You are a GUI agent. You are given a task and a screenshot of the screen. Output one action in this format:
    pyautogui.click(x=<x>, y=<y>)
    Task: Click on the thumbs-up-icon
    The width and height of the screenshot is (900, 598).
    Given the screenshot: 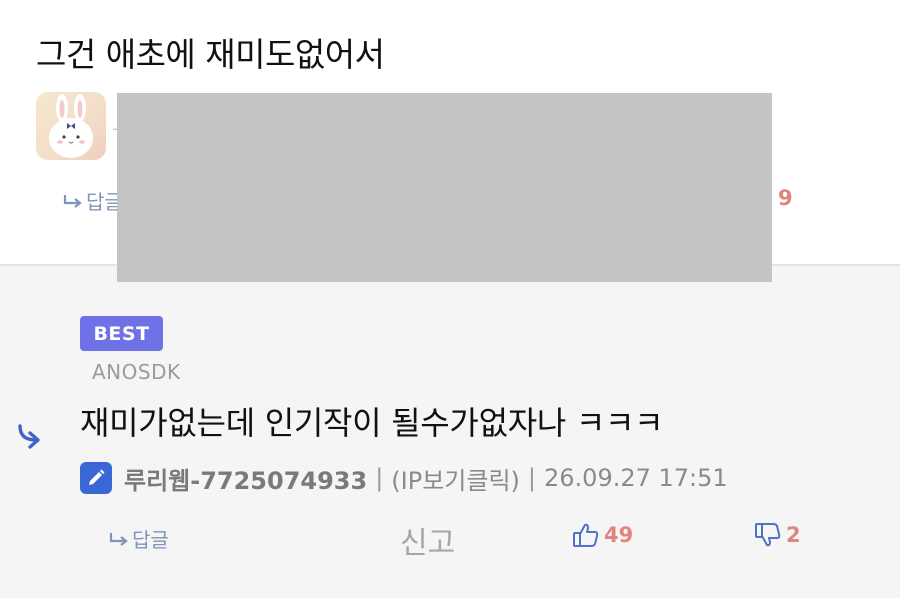 What is the action you would take?
    pyautogui.click(x=586, y=535)
    